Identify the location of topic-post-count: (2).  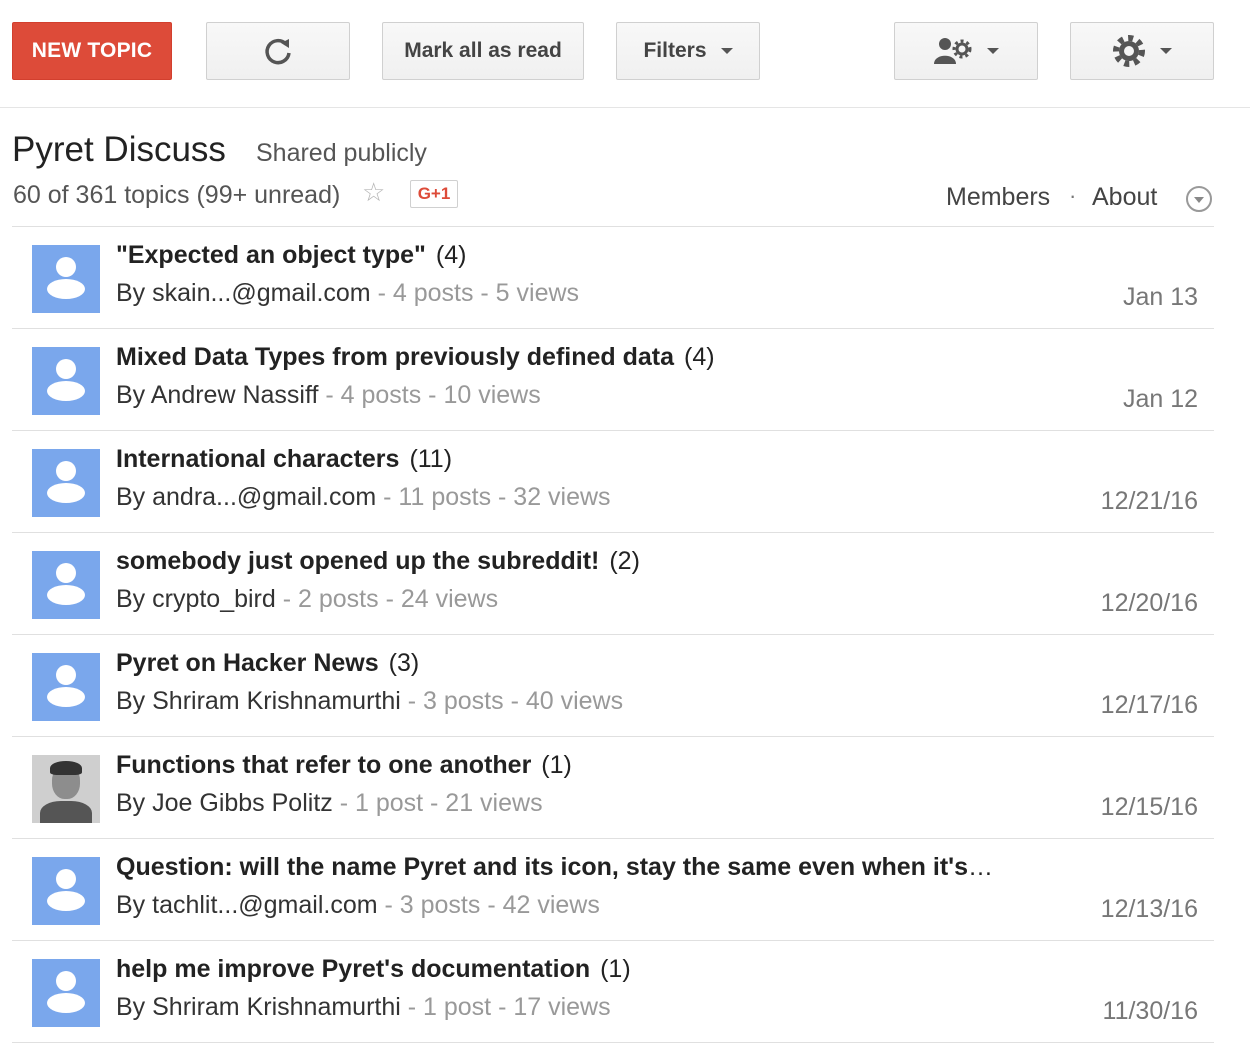
(624, 561).